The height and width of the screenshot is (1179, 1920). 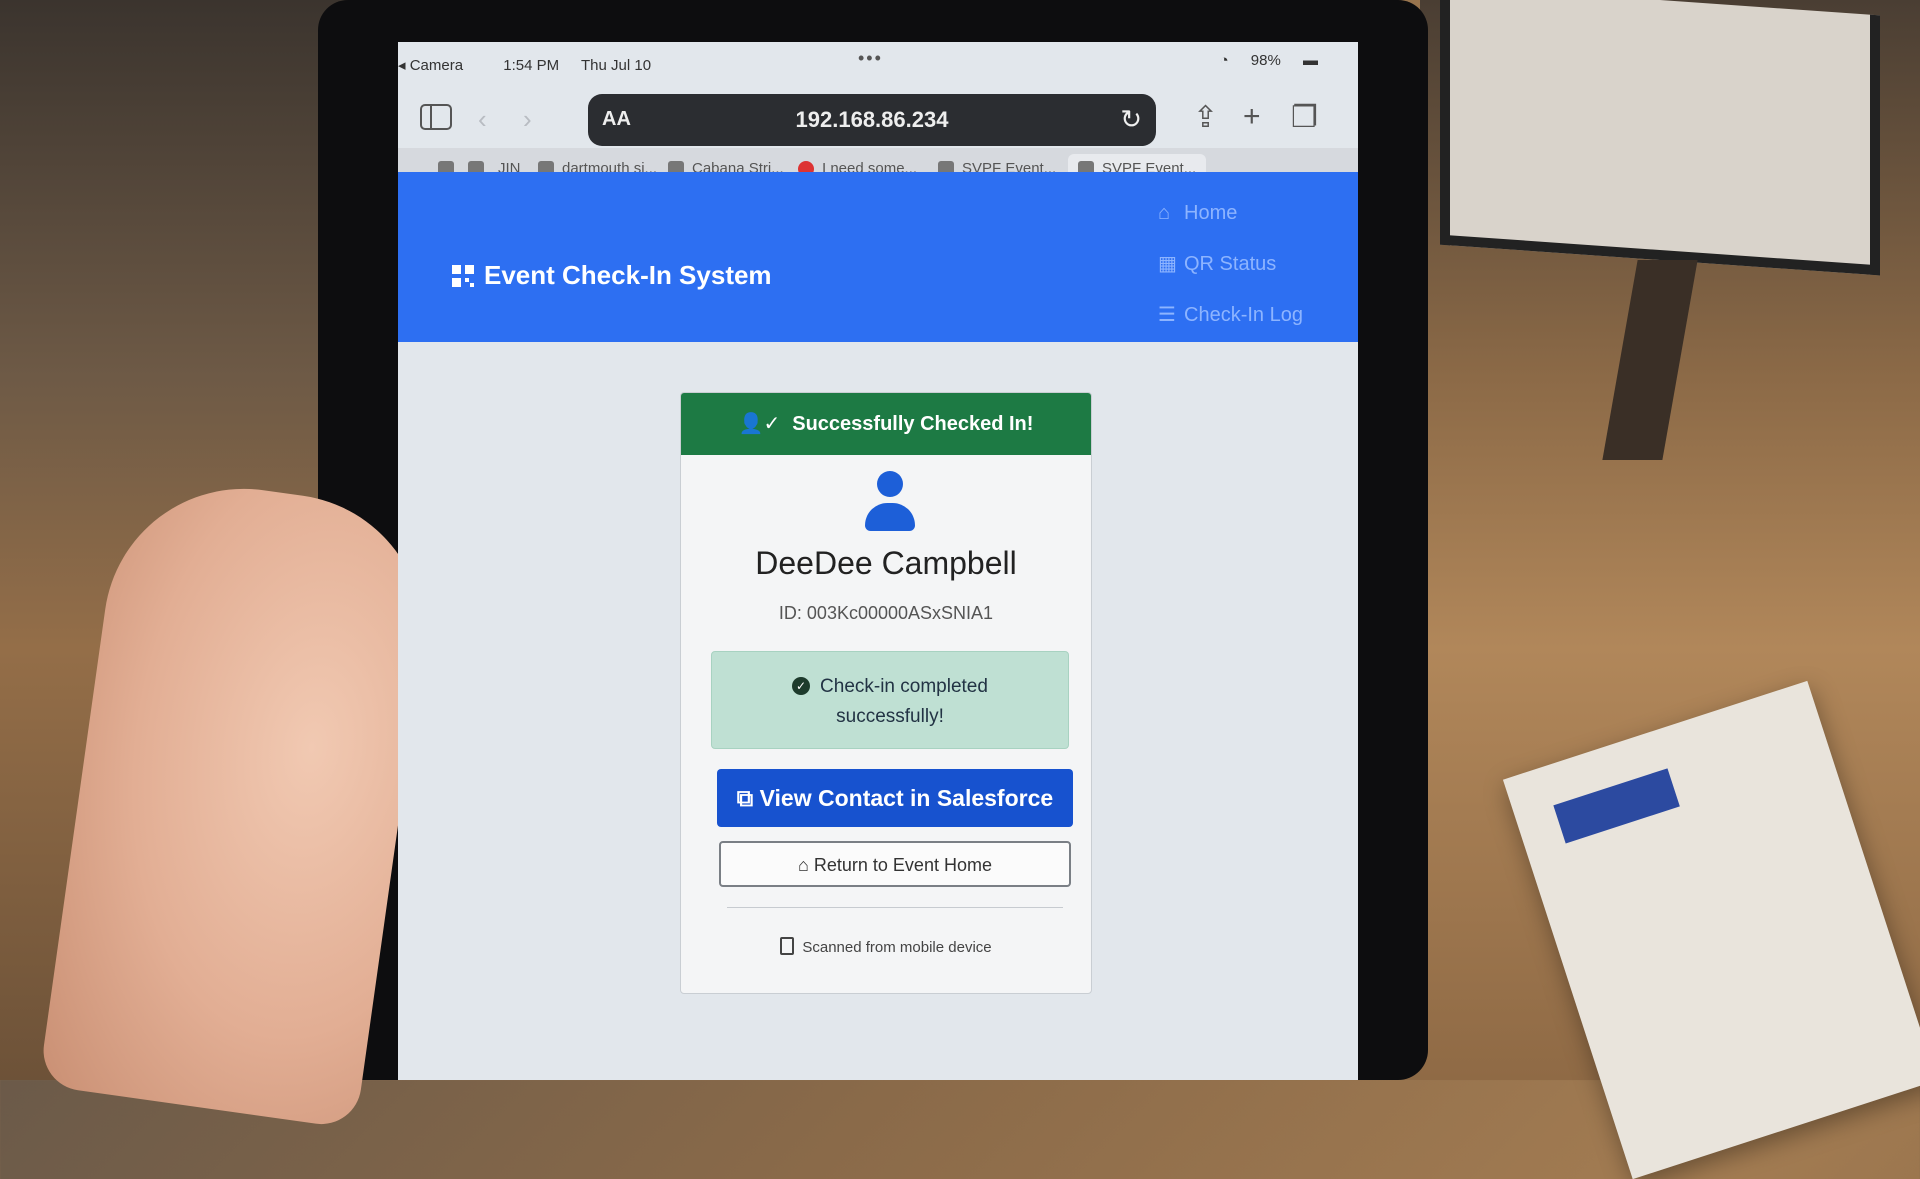 What do you see at coordinates (1243, 315) in the screenshot?
I see `nav-check-in-log-label: Check-In Log` at bounding box center [1243, 315].